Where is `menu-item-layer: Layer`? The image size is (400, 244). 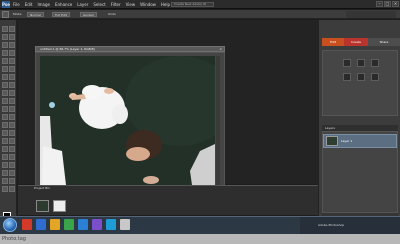
menu-item-layer: Layer is located at coordinates (82, 4).